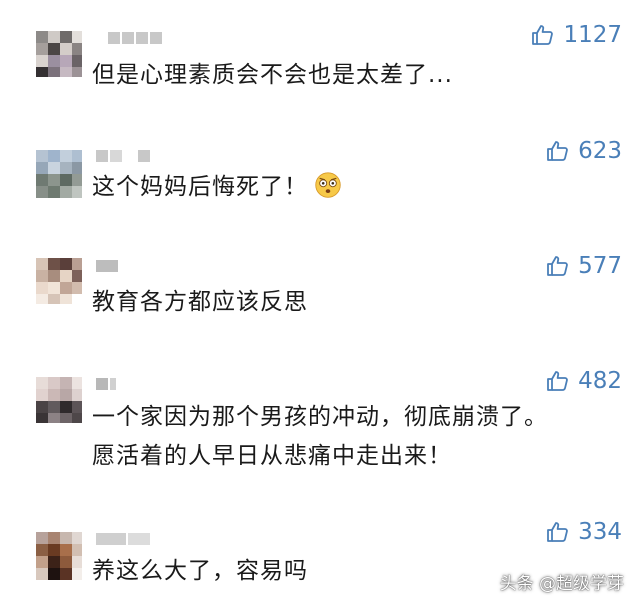 This screenshot has height=604, width=640. Describe the element at coordinates (356, 437) in the screenshot. I see `comment-text: 一个家因为那个男孩的冲动，彻底崩溃了。 愿活着的人早日从悲痛中走出来！` at that location.